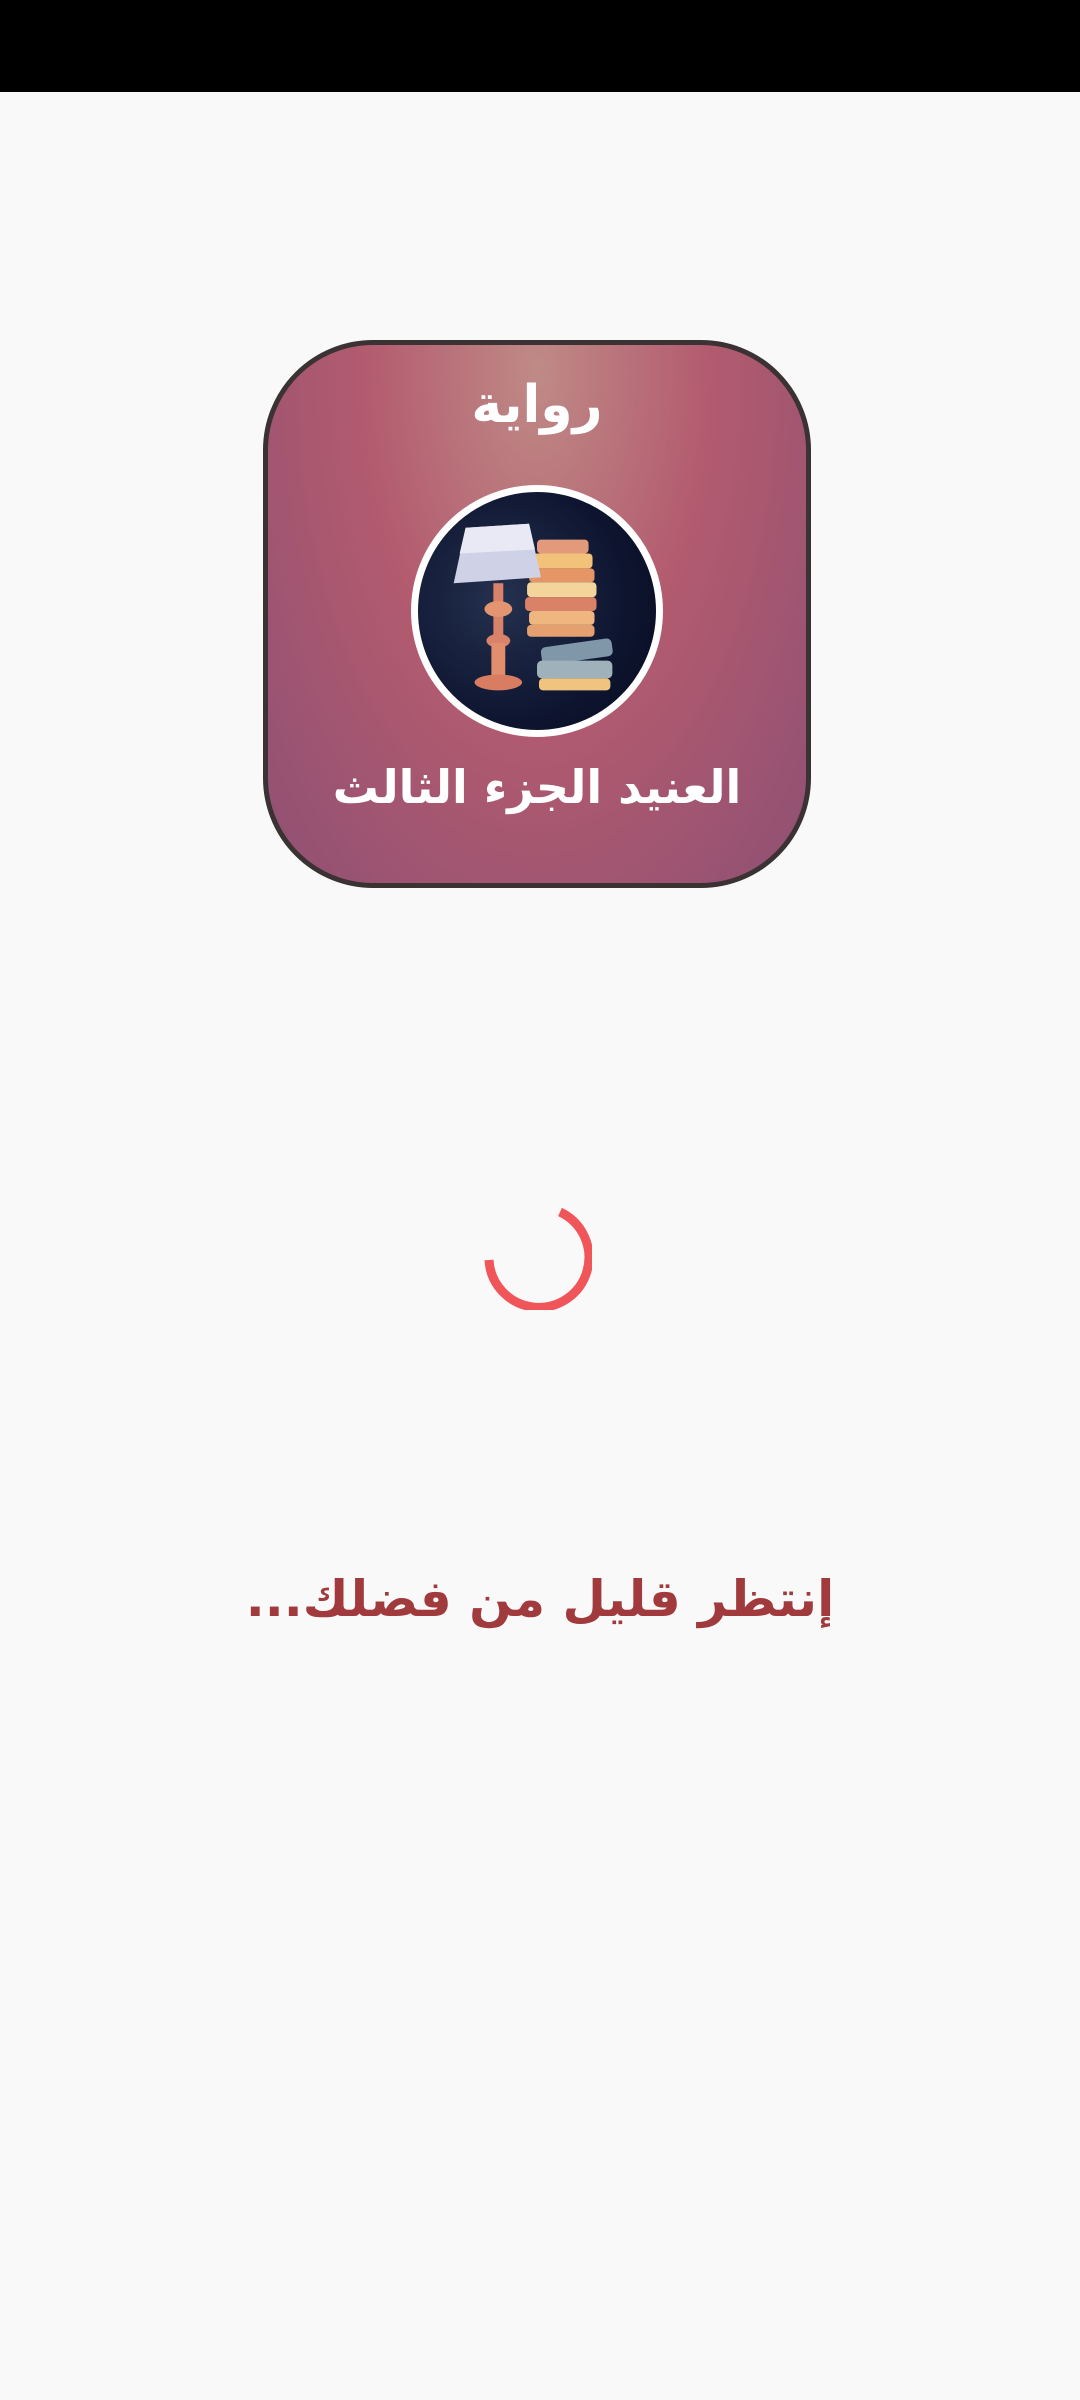 This screenshot has height=2400, width=1080. Describe the element at coordinates (538, 1258) in the screenshot. I see `loading-spinner-icon` at that location.